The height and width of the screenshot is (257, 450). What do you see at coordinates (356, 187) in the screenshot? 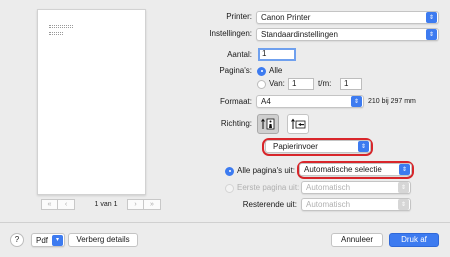
I see `first-page-source-popup: Automatisch ⇕` at bounding box center [356, 187].